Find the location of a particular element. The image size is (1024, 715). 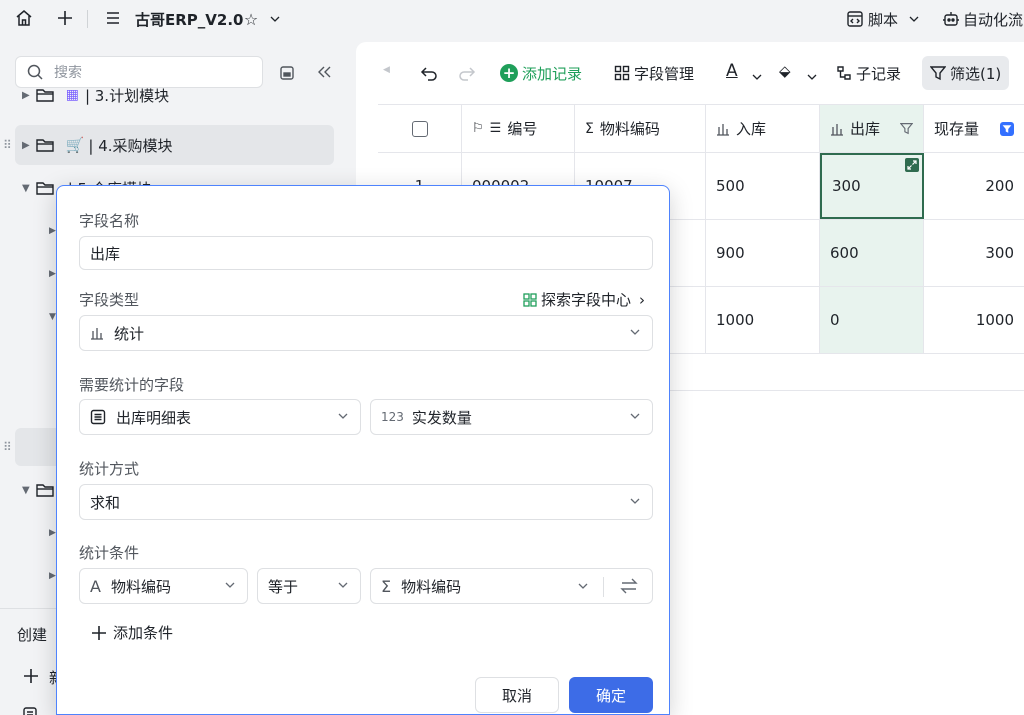

undo-icon is located at coordinates (429, 75).